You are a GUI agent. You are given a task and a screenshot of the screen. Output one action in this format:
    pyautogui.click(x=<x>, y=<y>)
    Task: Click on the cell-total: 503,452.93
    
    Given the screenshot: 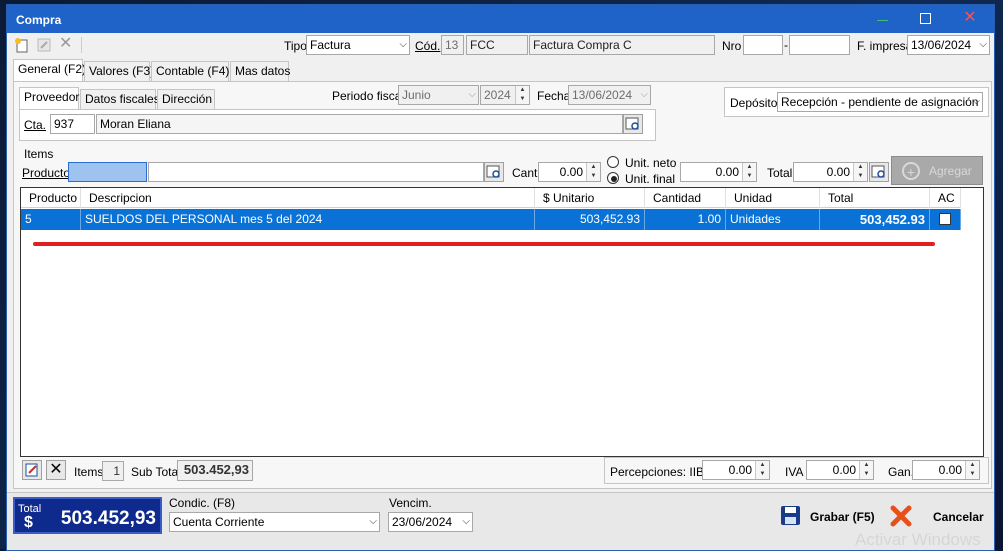 What is the action you would take?
    pyautogui.click(x=875, y=219)
    